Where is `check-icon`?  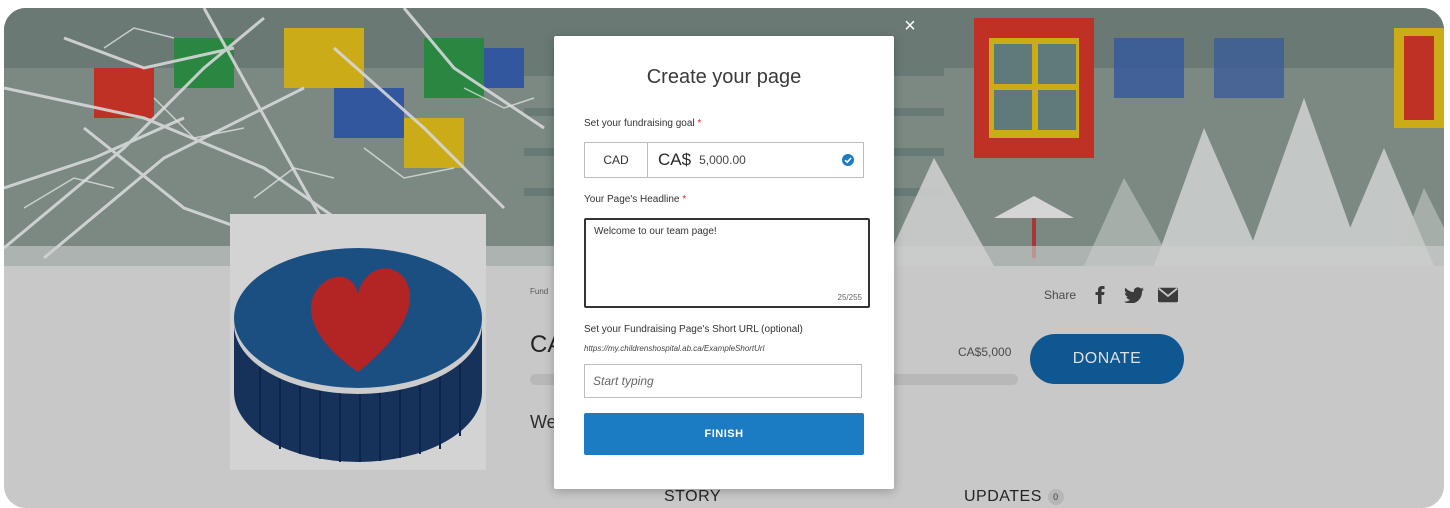 check-icon is located at coordinates (848, 160).